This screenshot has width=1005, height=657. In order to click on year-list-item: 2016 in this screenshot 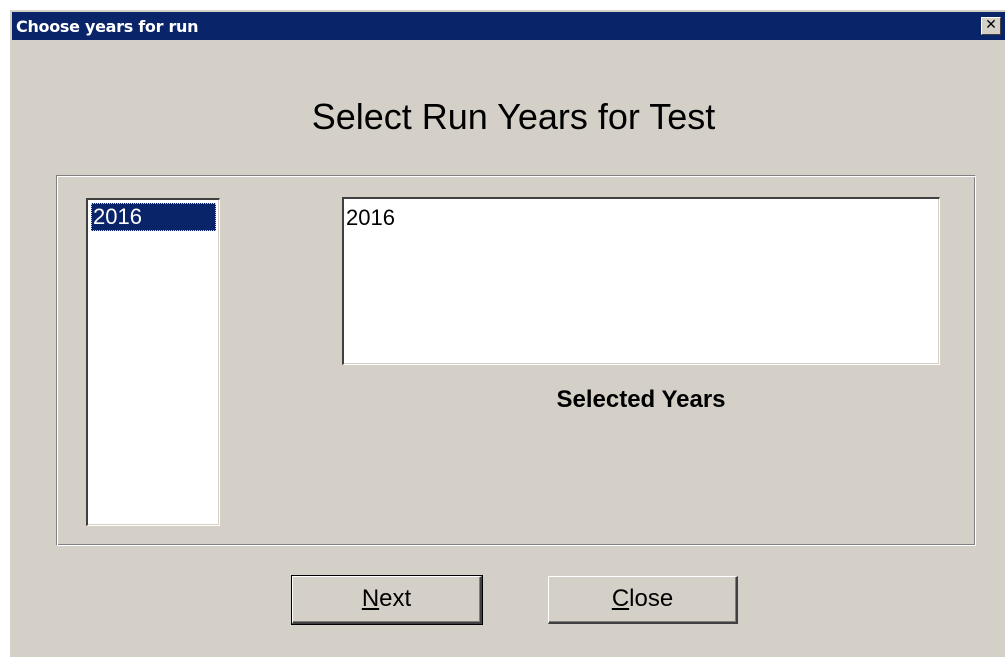, I will do `click(153, 217)`.